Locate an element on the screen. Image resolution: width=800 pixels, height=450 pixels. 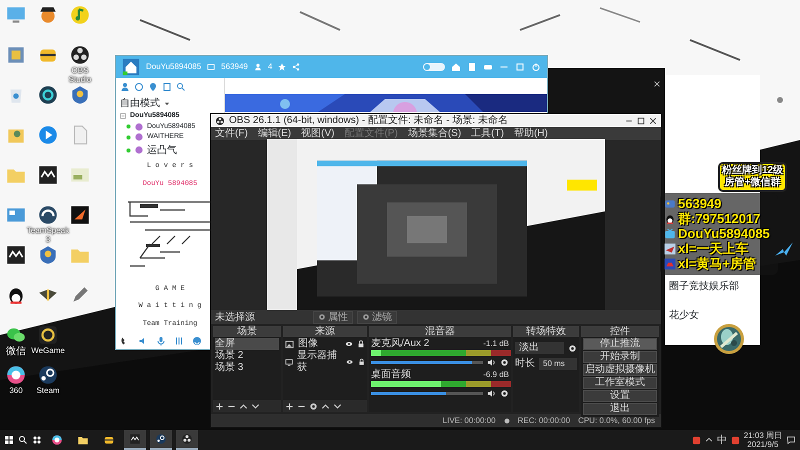
clock-time: 21:03 周日 is located at coordinates (763, 435).